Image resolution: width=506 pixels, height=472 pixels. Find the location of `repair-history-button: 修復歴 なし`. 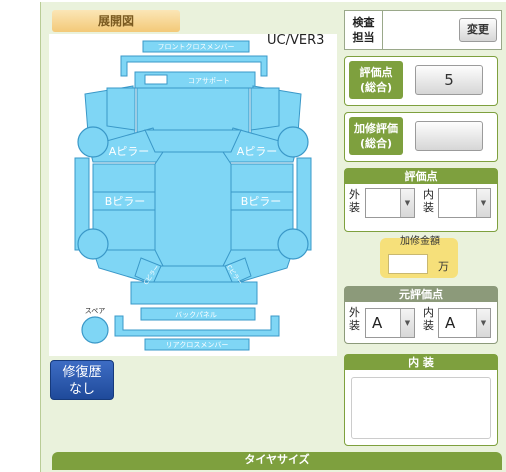

repair-history-button: 修復歴 なし is located at coordinates (82, 380).